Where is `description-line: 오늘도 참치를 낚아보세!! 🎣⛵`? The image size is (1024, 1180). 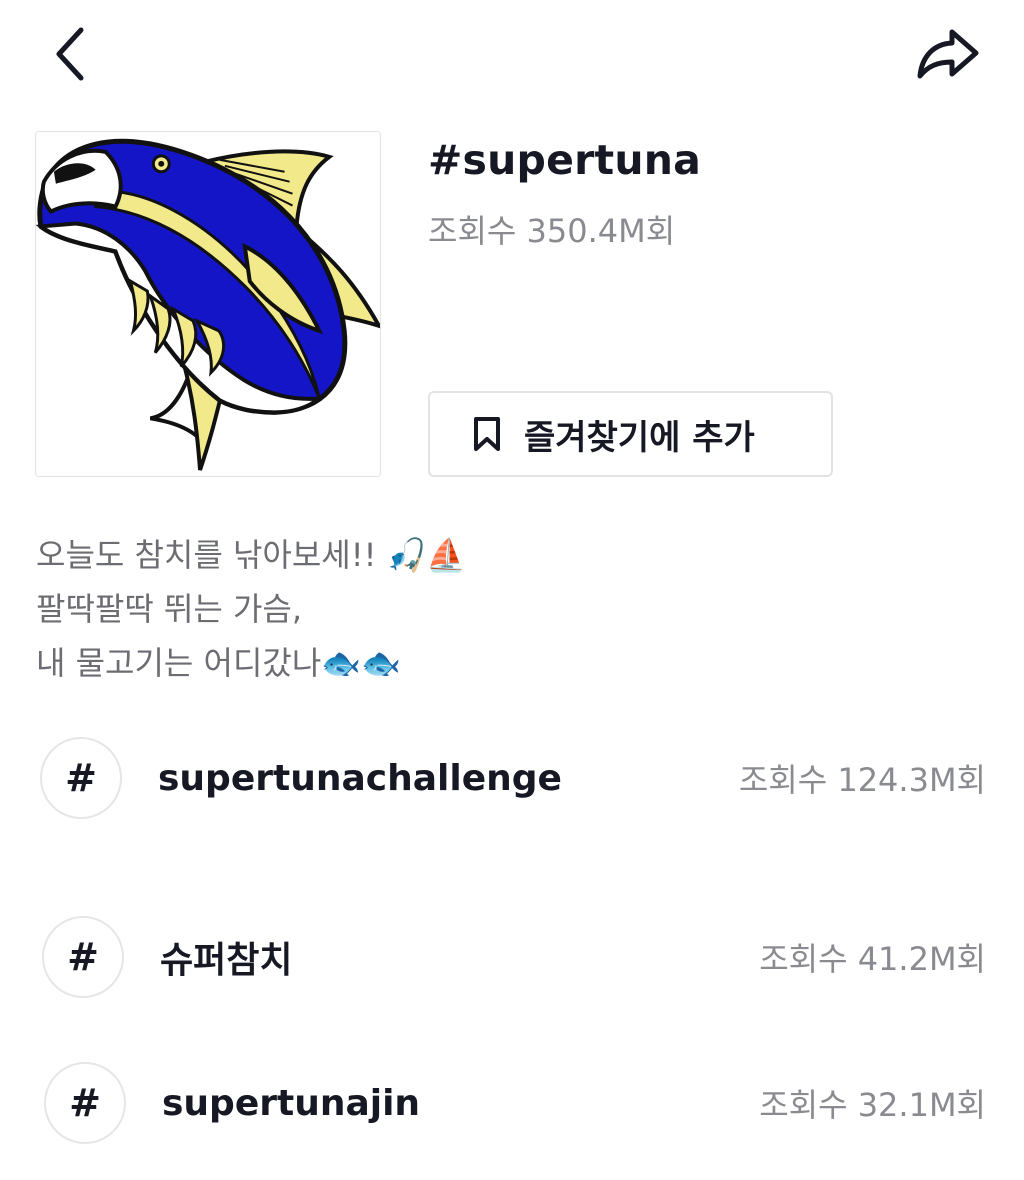
description-line: 오늘도 참치를 낚아보세!! 🎣⛵ is located at coordinates (251, 555).